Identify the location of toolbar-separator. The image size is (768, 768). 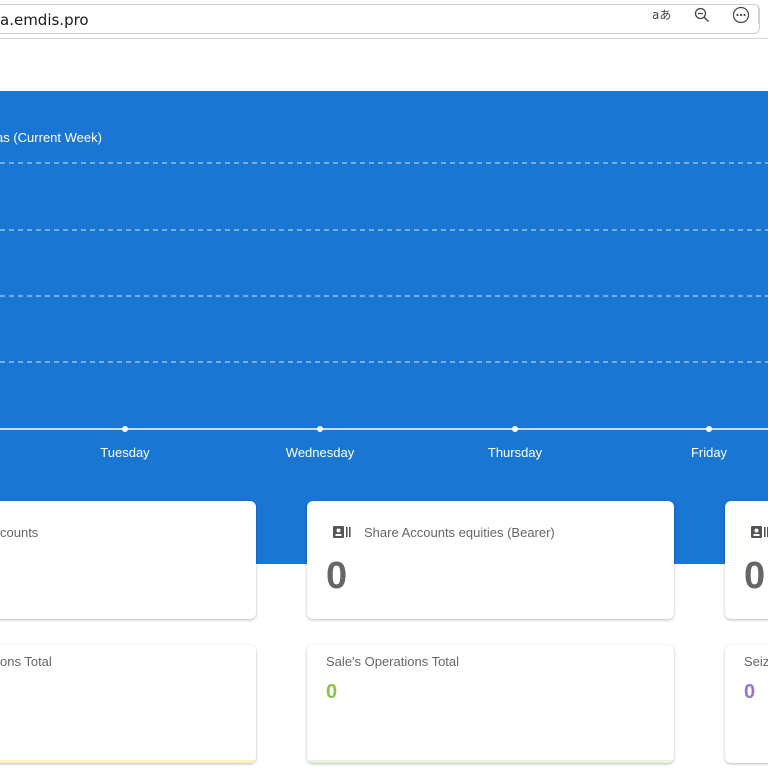
(758, 15).